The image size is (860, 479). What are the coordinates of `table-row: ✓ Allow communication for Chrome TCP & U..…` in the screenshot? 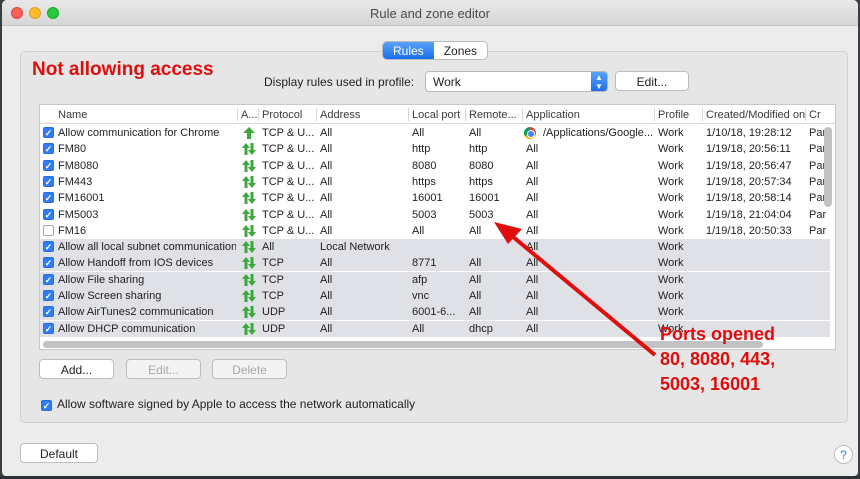 It's located at (435, 133).